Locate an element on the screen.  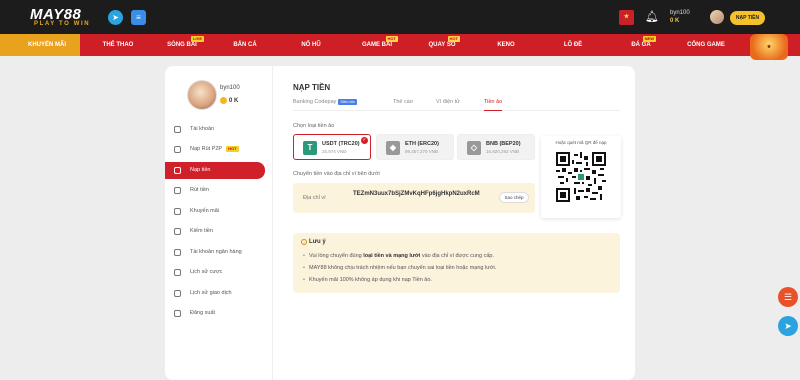
deposit-icon is located at coordinates (177, 170).